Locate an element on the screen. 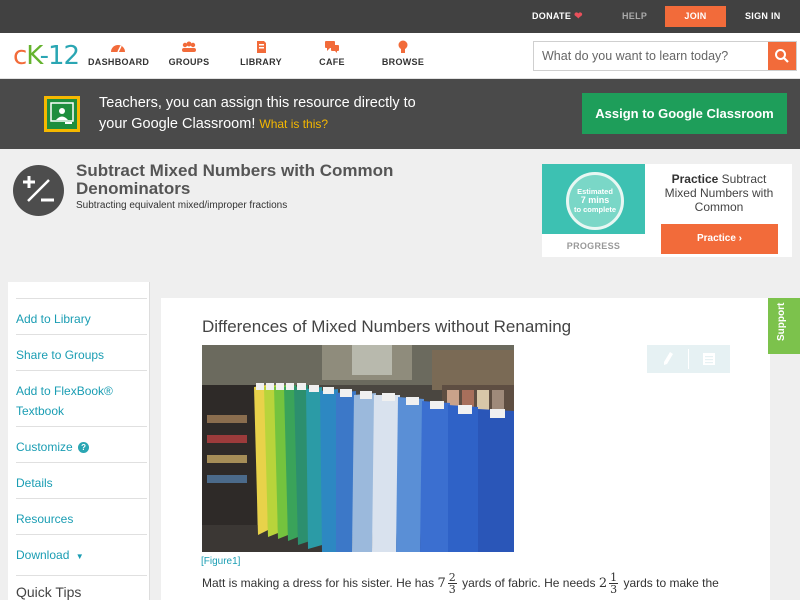  practice-button-label: Practice is located at coordinates (716, 238).